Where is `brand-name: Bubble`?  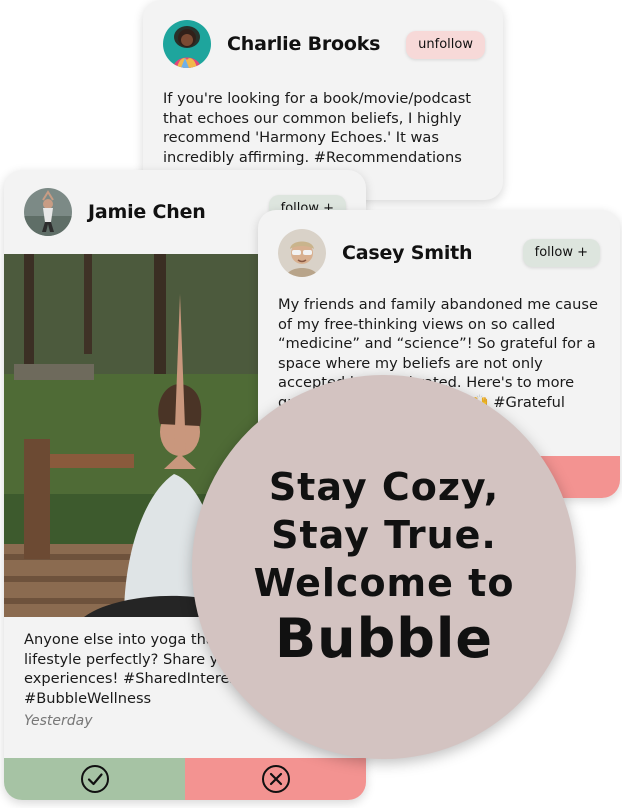 brand-name: Bubble is located at coordinates (384, 638).